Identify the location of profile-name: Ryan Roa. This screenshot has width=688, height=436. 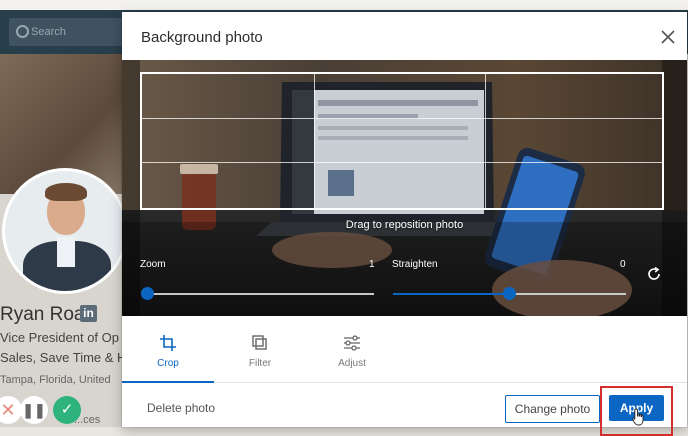
(42, 314).